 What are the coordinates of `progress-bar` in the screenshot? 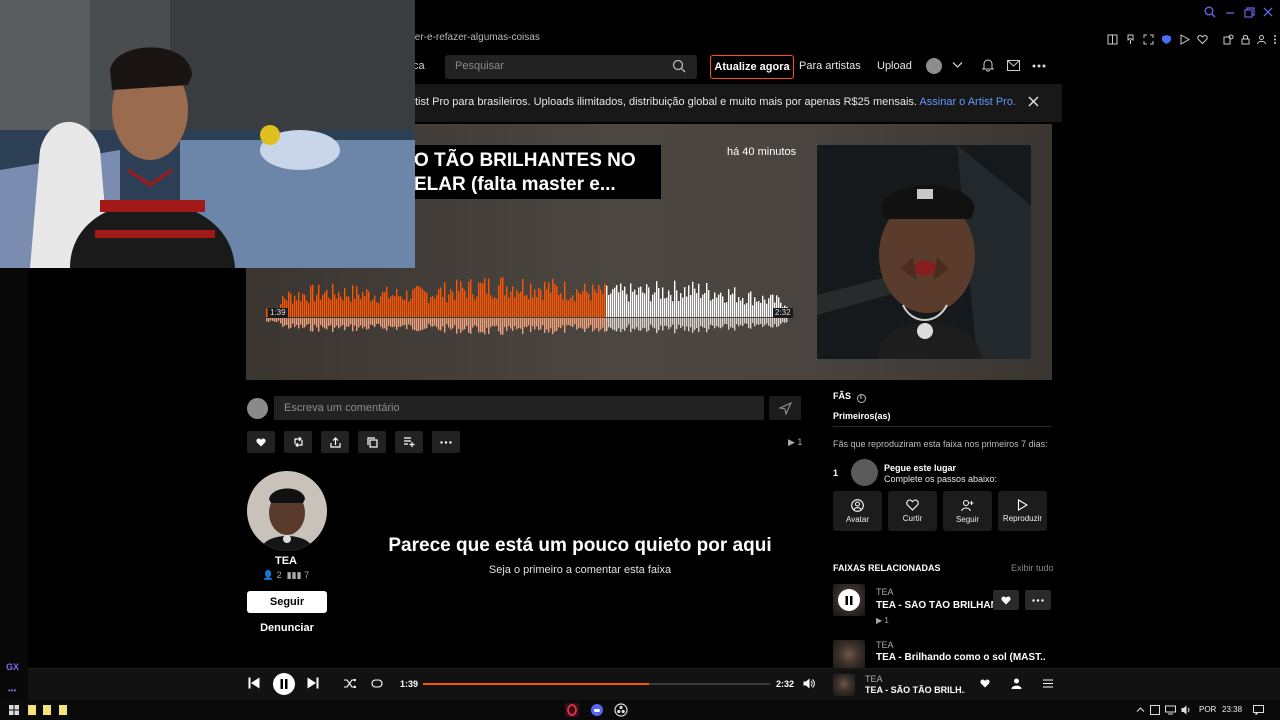 It's located at (596, 684).